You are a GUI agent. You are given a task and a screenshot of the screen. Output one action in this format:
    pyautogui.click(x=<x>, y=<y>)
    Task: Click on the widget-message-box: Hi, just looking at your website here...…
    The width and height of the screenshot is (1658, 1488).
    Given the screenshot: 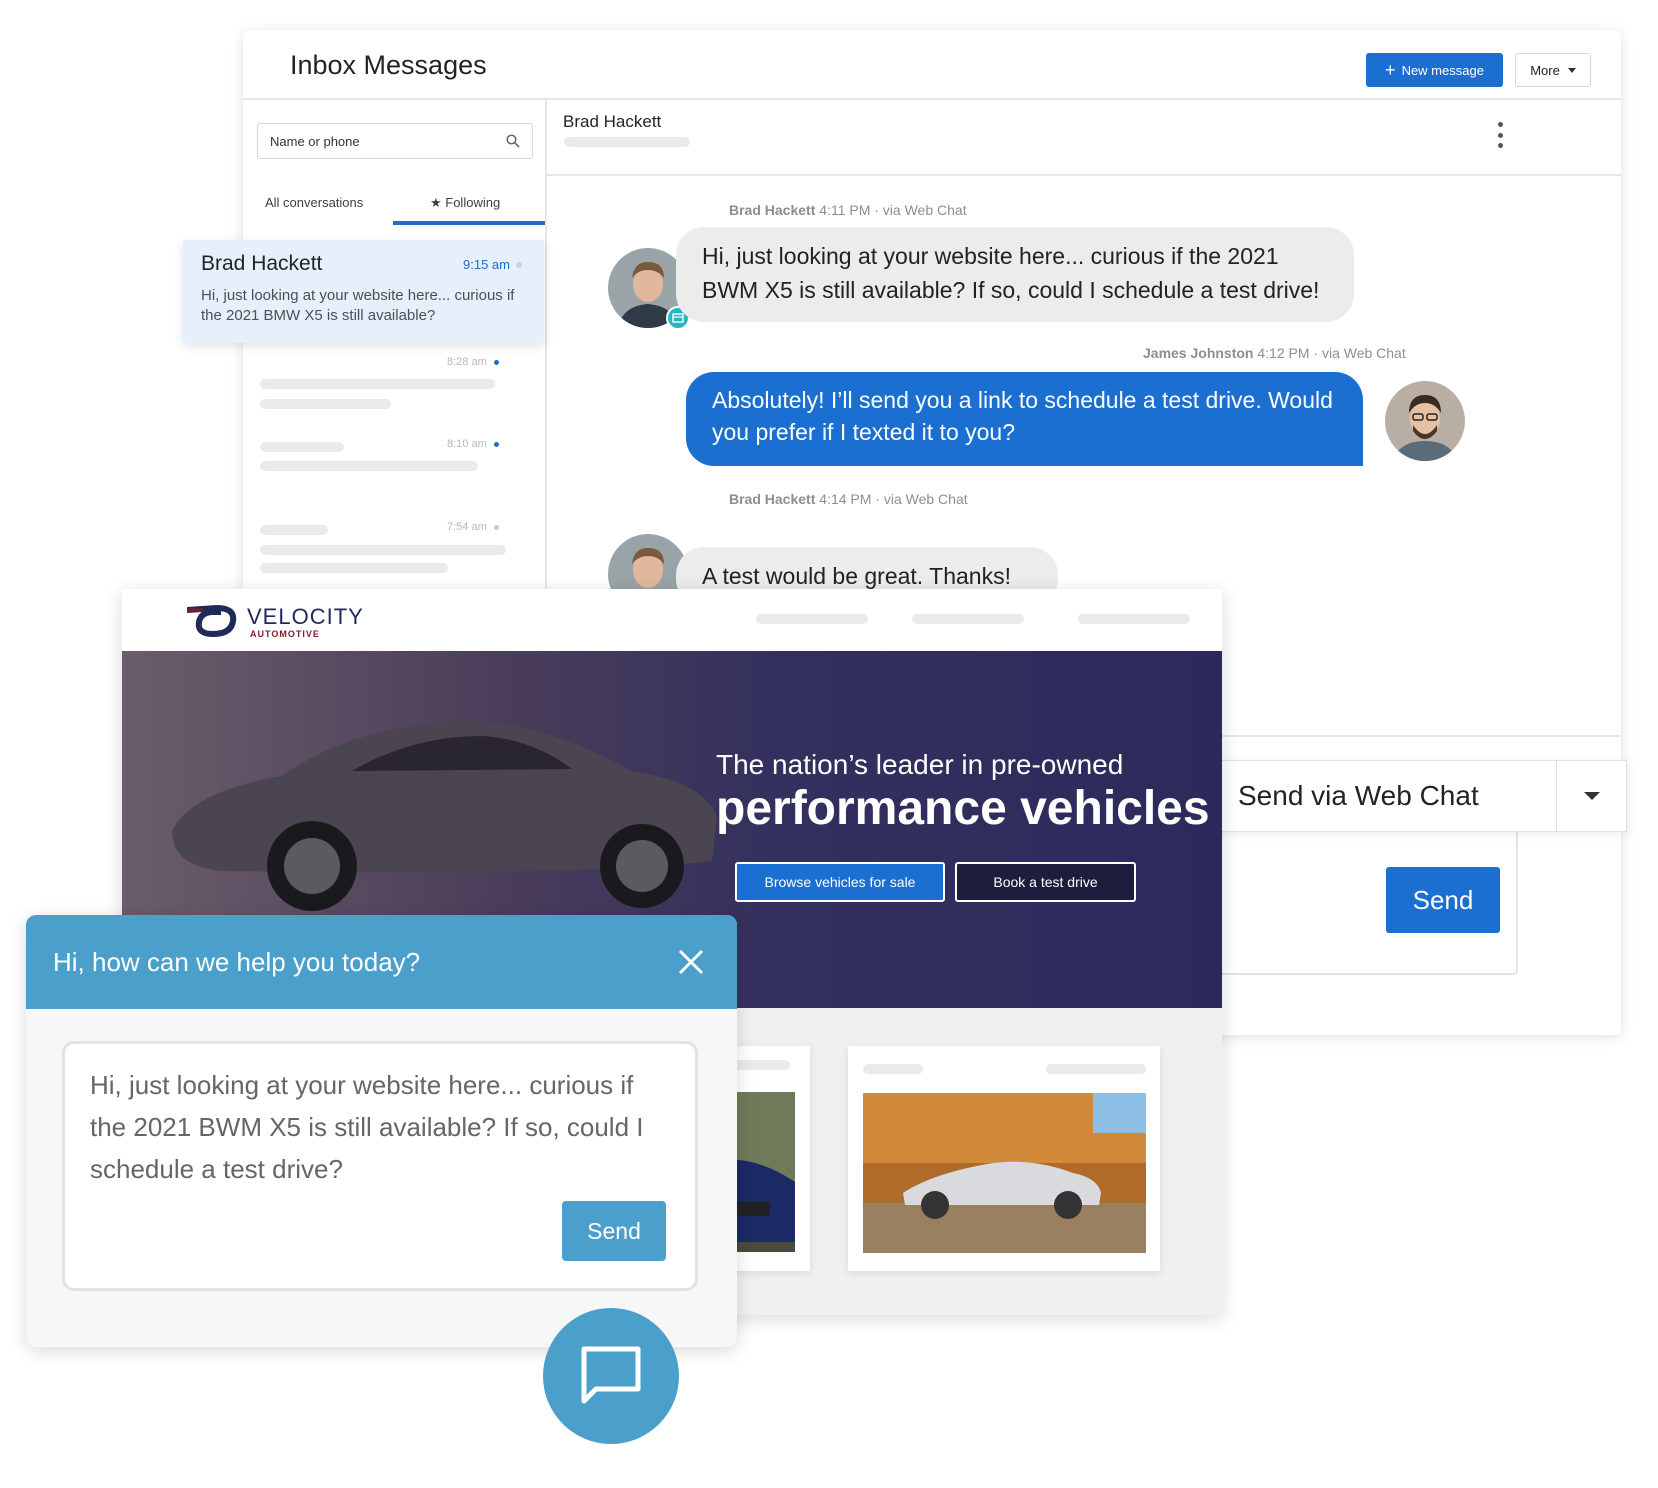 What is the action you would take?
    pyautogui.click(x=380, y=1166)
    